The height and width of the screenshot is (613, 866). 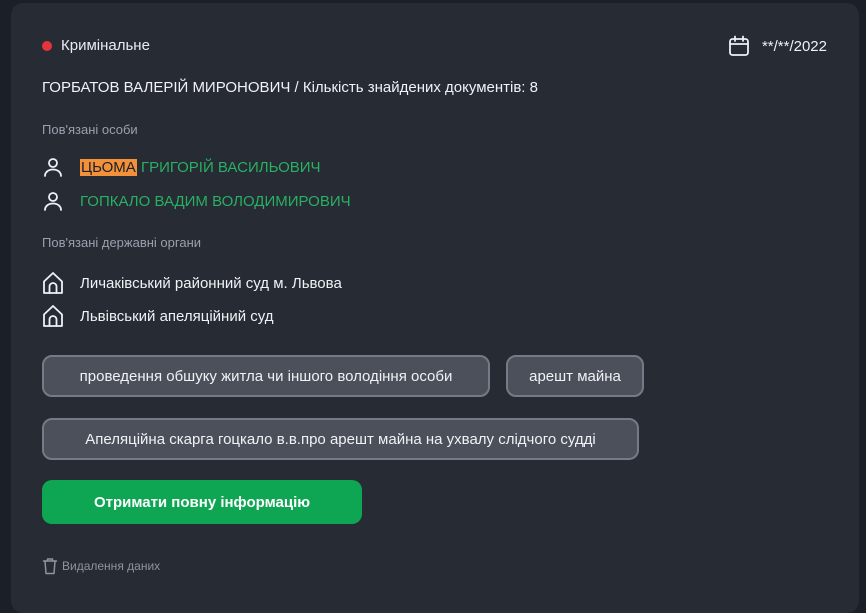 I want to click on case-date: **/**/2022, so click(x=777, y=46).